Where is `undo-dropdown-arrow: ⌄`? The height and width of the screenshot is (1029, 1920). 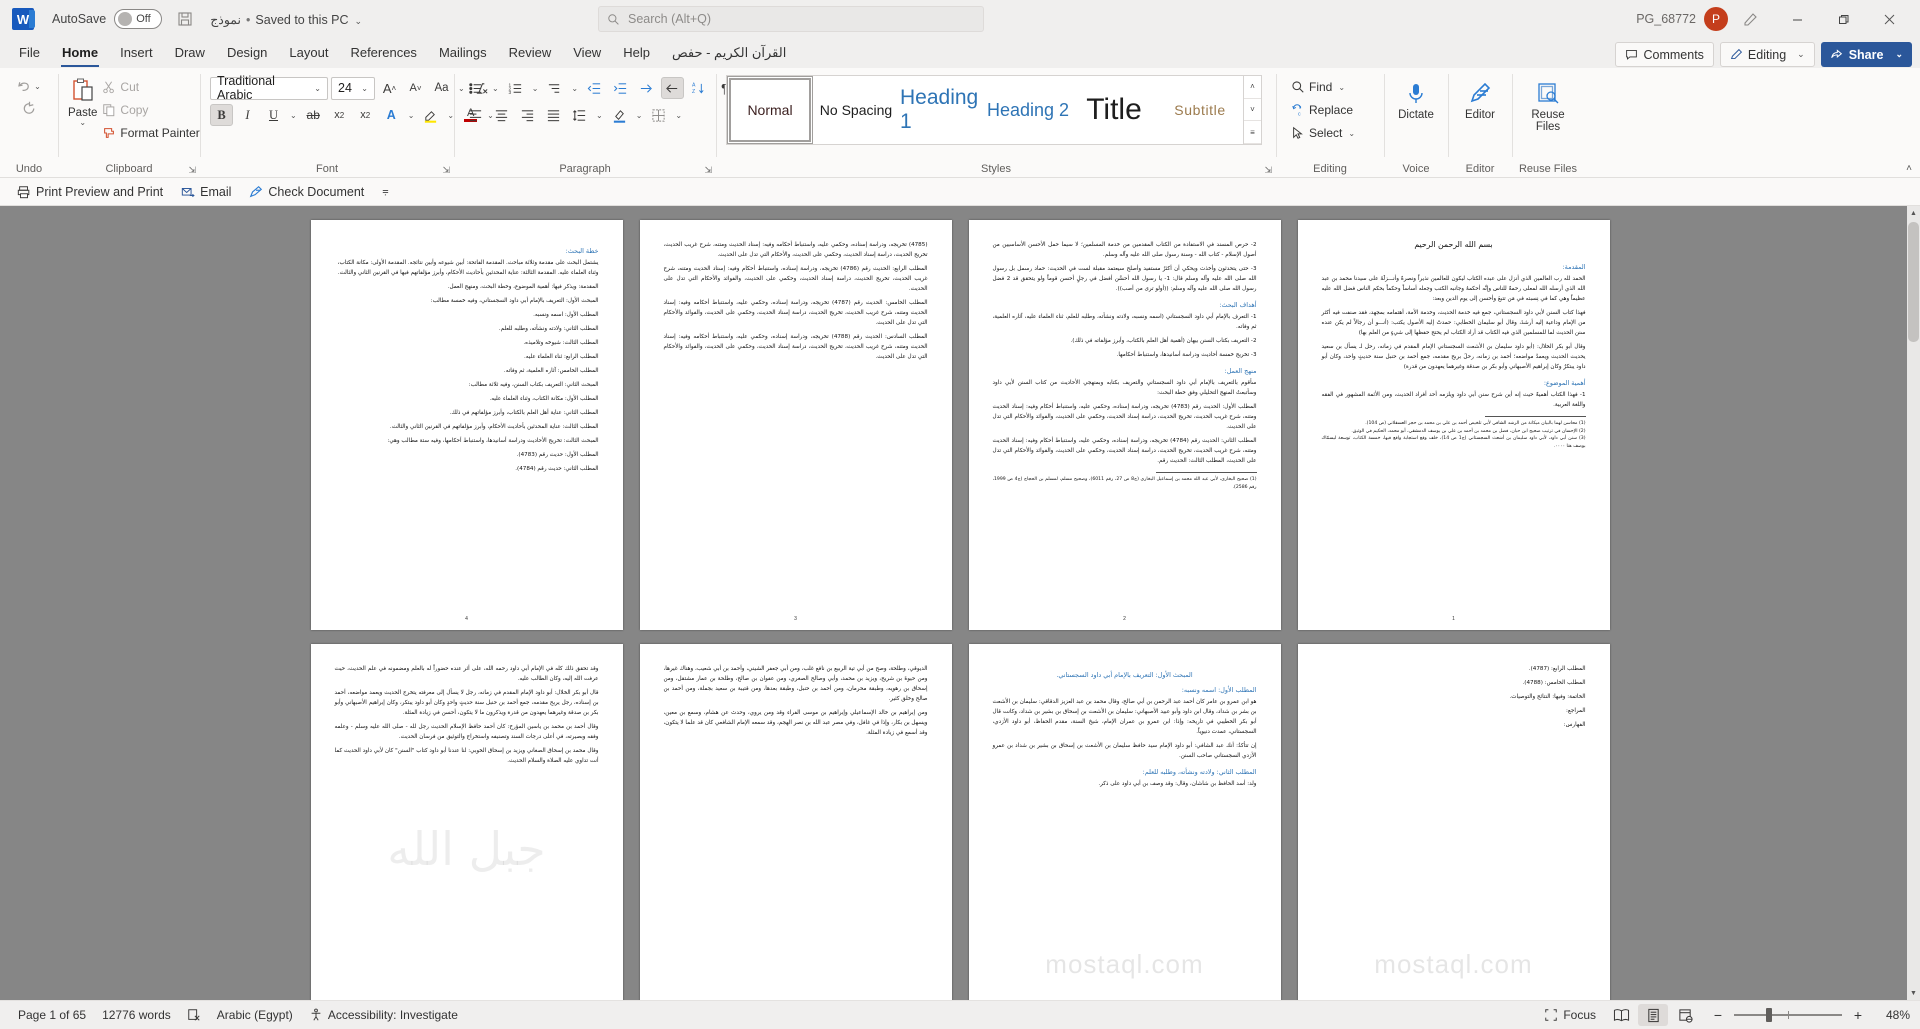 undo-dropdown-arrow: ⌄ is located at coordinates (37, 86).